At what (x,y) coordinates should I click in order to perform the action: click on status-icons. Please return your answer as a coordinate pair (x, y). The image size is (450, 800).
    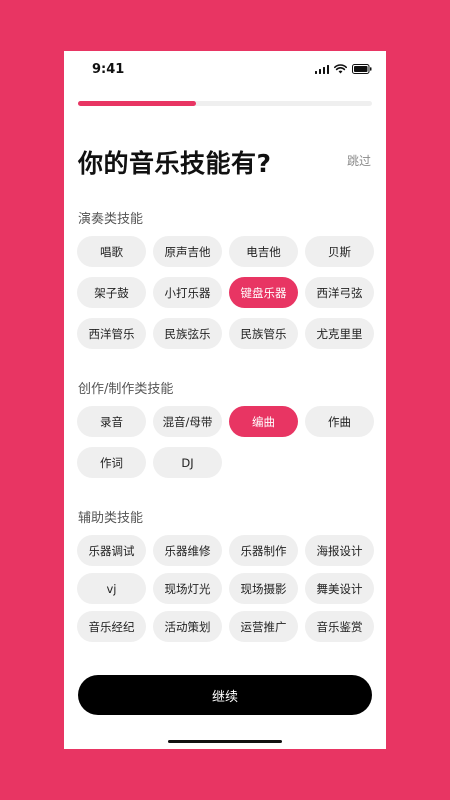
    Looking at the image, I should click on (343, 69).